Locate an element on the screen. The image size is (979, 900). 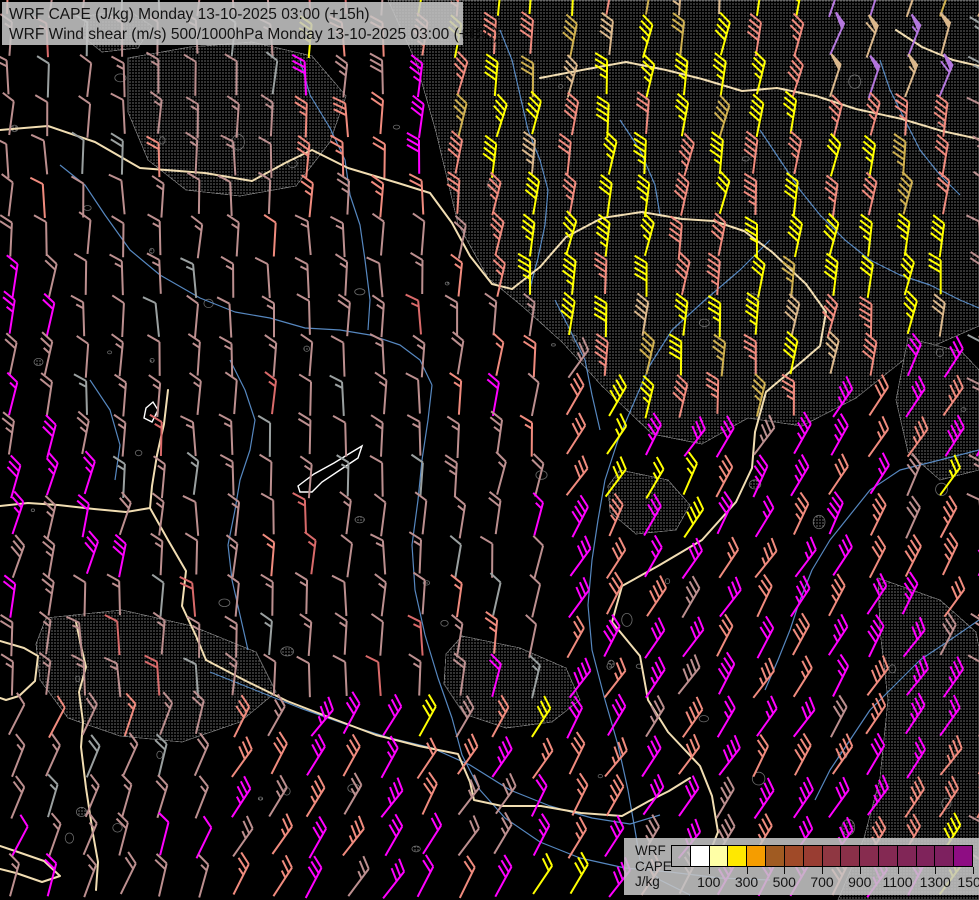
legend-label-model: WRF is located at coordinates (650, 850).